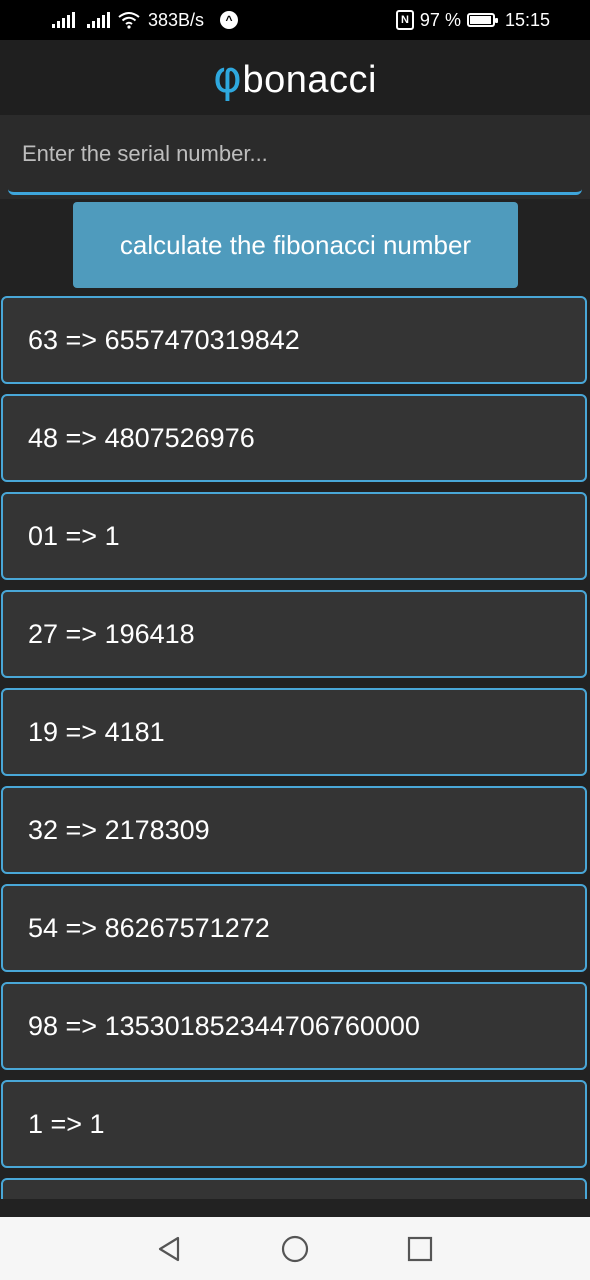 The width and height of the screenshot is (590, 1280). I want to click on app-header: φ bonacci, so click(295, 77).